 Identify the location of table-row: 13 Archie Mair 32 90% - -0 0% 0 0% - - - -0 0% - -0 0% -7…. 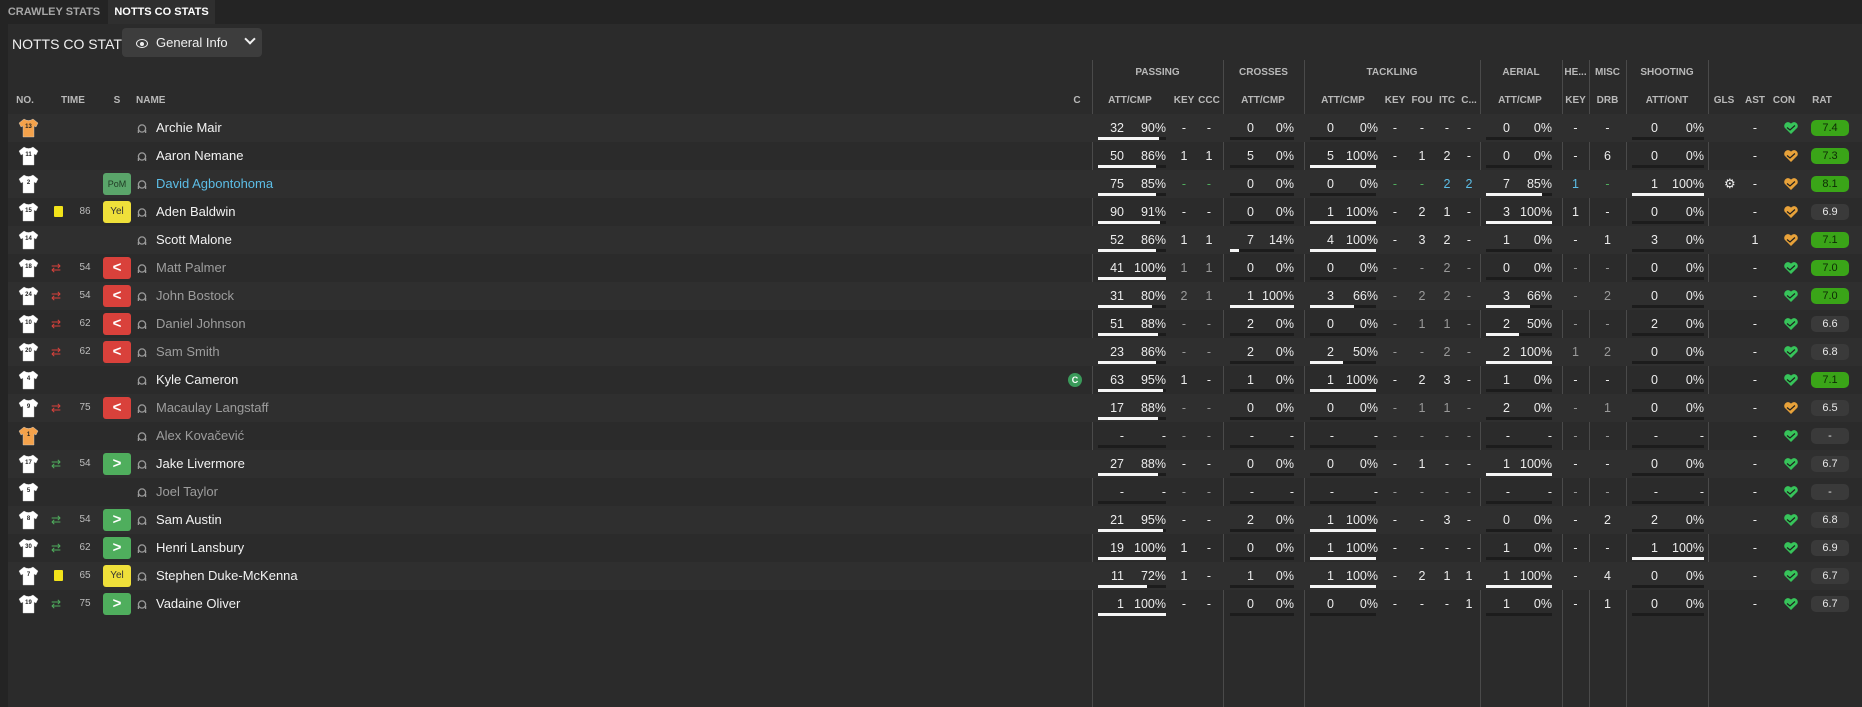
(935, 128).